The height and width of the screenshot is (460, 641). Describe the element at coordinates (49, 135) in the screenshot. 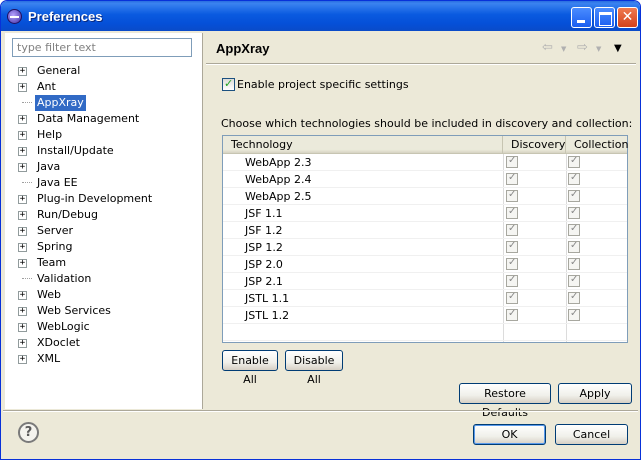

I see `tree-item-label: Help` at that location.